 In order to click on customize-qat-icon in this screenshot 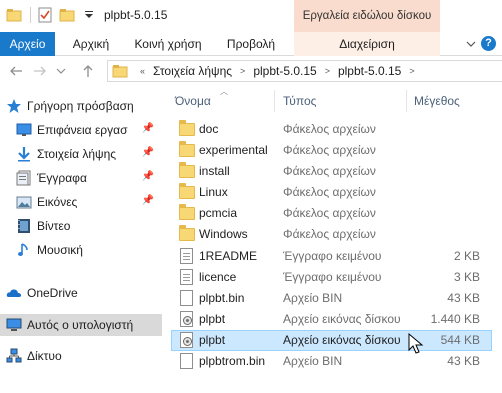, I will do `click(89, 15)`.